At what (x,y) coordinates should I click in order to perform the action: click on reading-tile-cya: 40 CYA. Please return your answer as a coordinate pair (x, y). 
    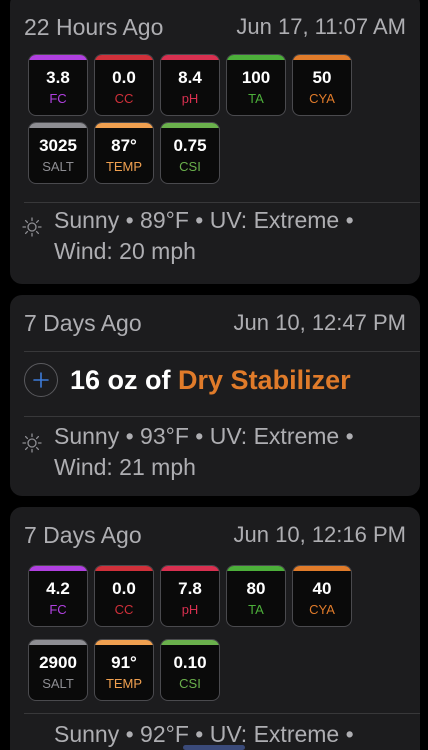
    Looking at the image, I should click on (322, 596).